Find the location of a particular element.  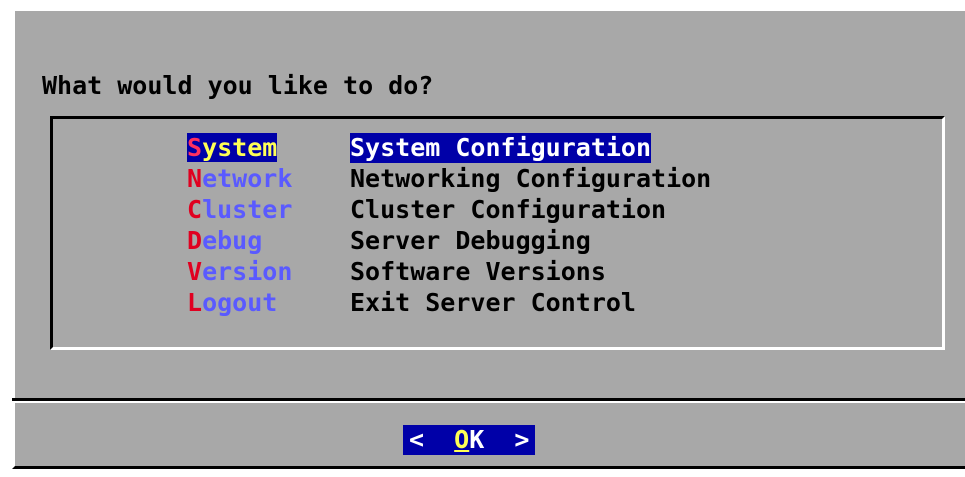

menu-item-tag: System is located at coordinates (268, 148).